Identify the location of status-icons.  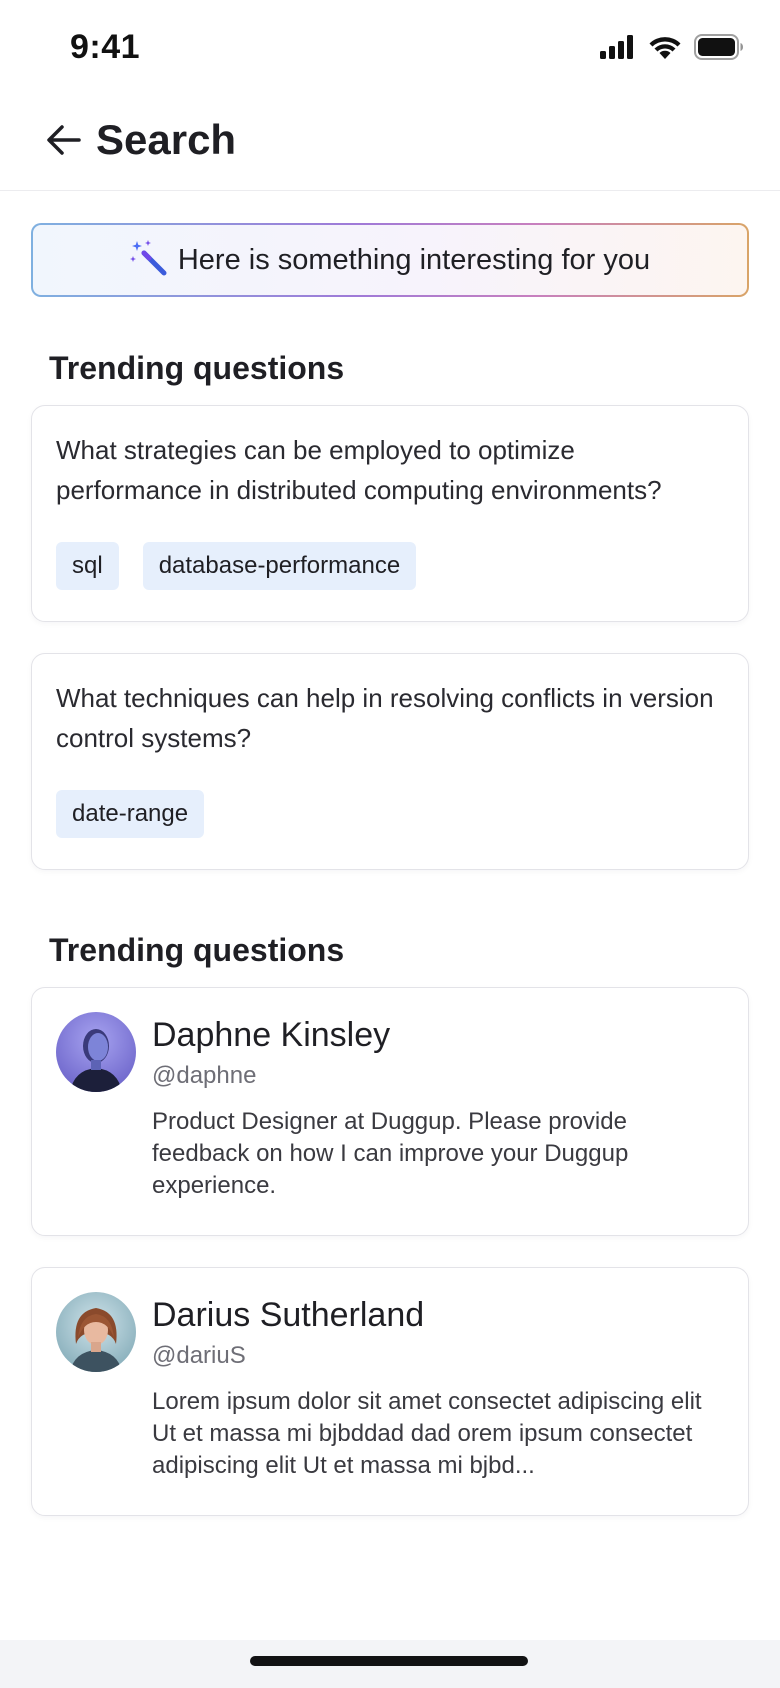
(672, 49).